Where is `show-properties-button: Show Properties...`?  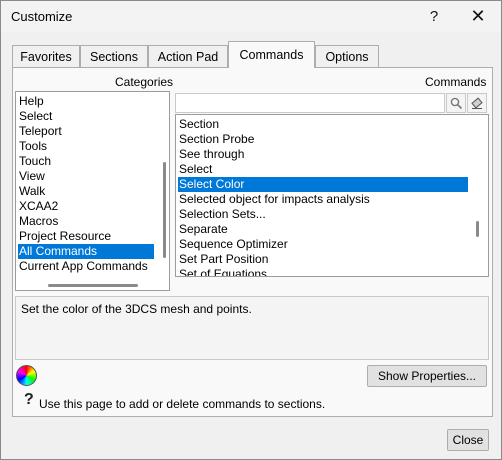
show-properties-button: Show Properties... is located at coordinates (427, 376).